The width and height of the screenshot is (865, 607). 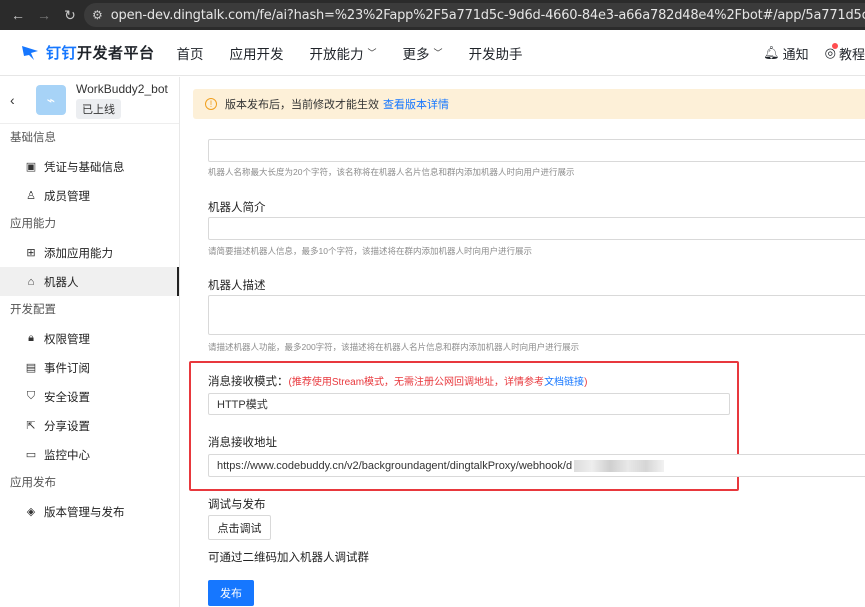 What do you see at coordinates (33, 483) in the screenshot?
I see `group-release: 应用发布` at bounding box center [33, 483].